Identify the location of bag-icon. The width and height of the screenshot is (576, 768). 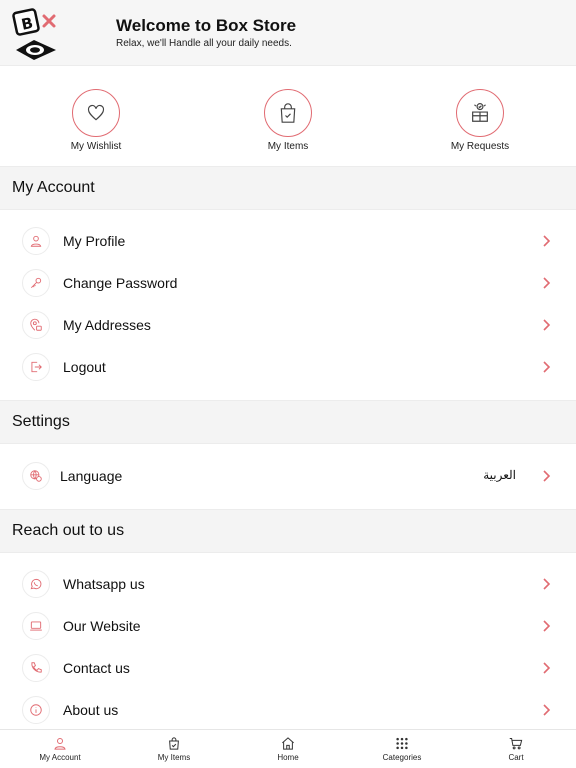
(174, 743).